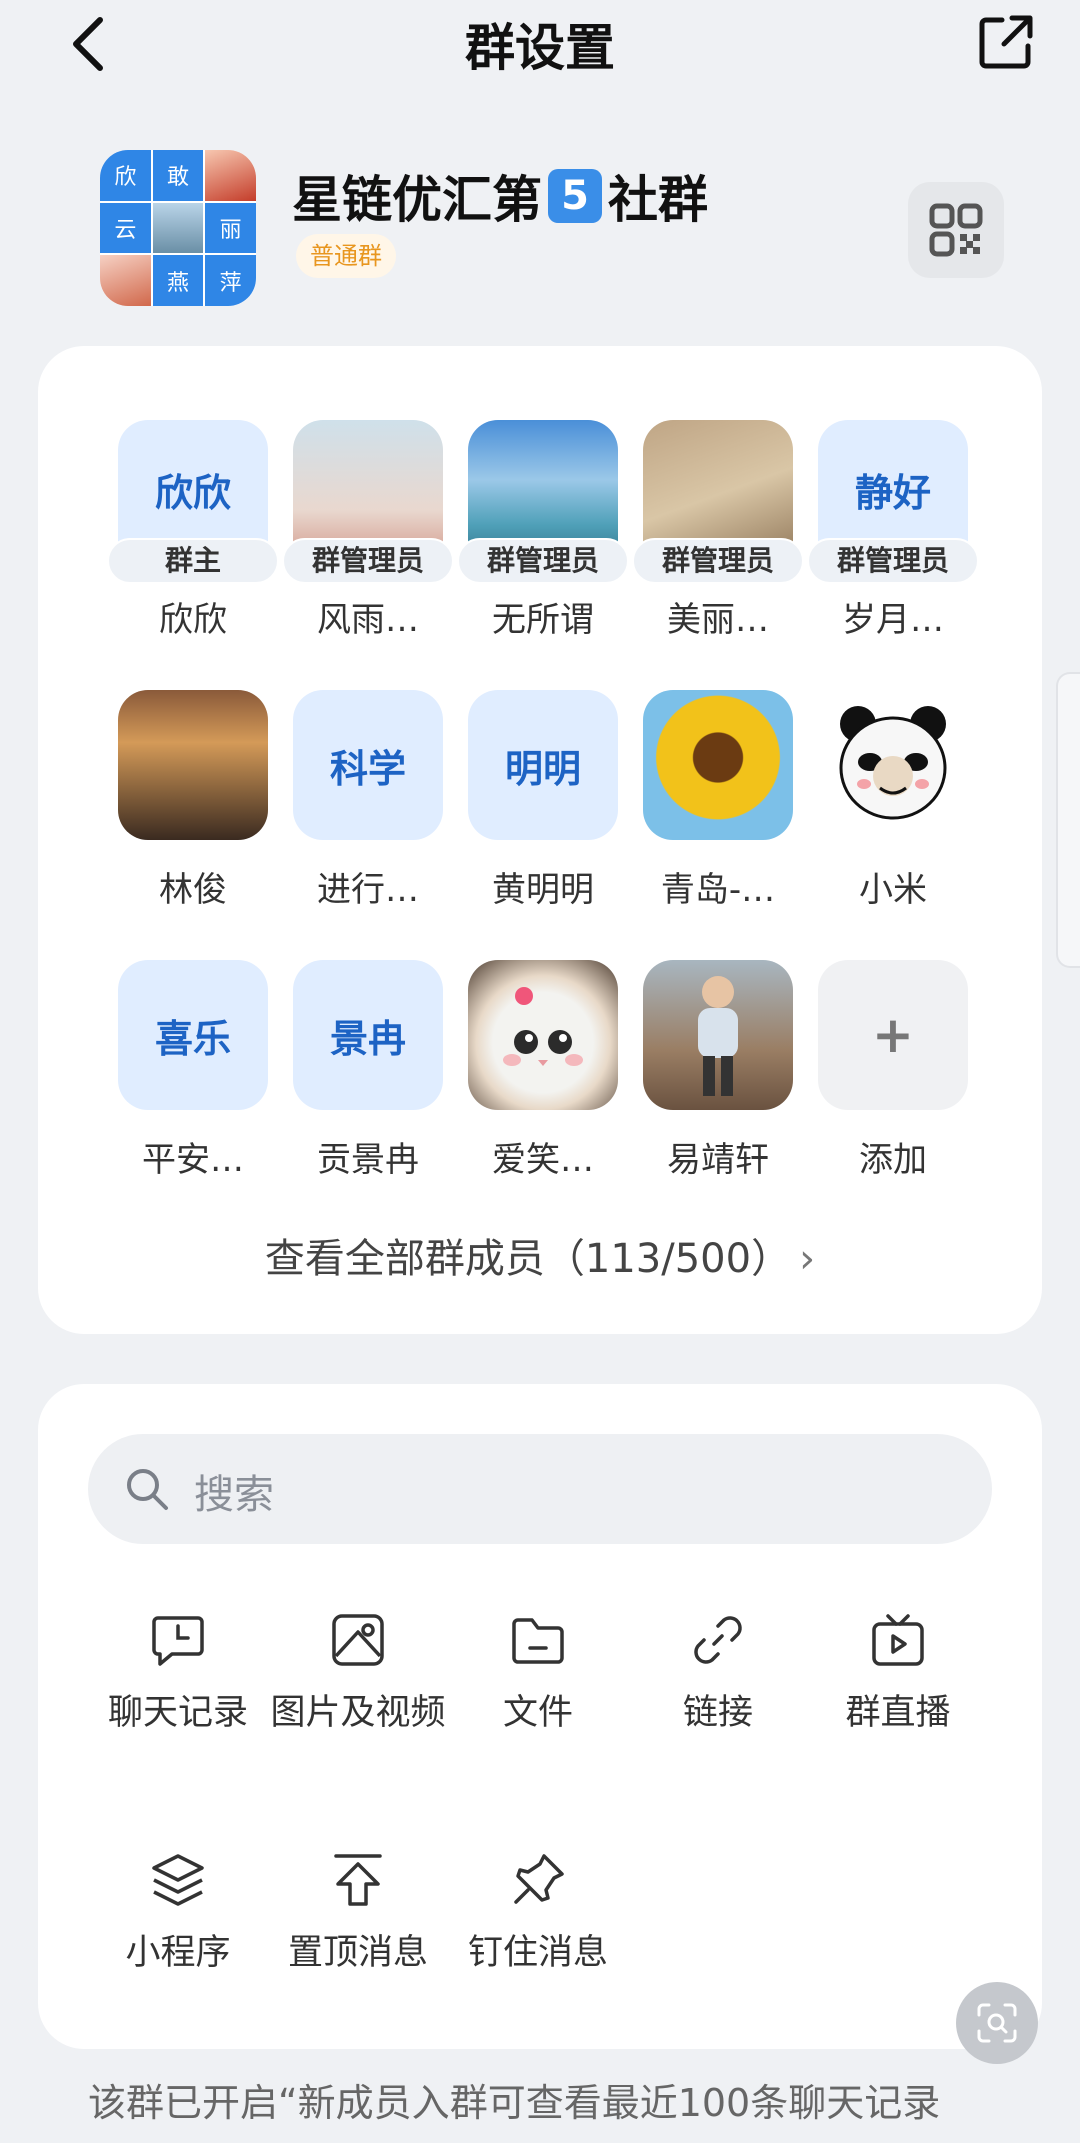  I want to click on share-icon, so click(1006, 42).